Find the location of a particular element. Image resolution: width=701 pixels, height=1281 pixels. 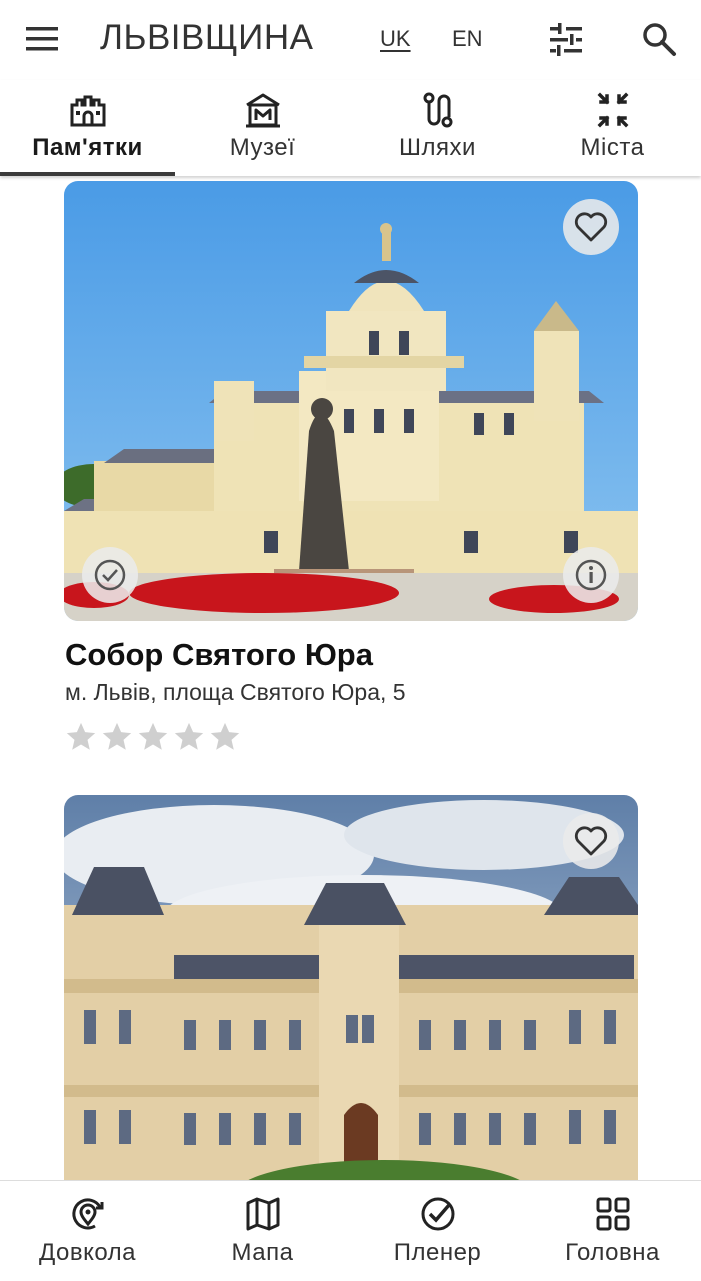

rating-stars is located at coordinates (351, 737).